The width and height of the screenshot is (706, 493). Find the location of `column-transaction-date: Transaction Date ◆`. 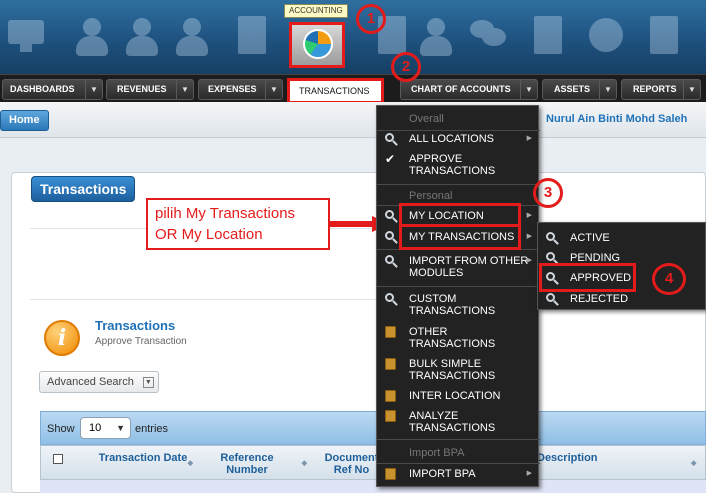

column-transaction-date: Transaction Date ◆ is located at coordinates (143, 459).